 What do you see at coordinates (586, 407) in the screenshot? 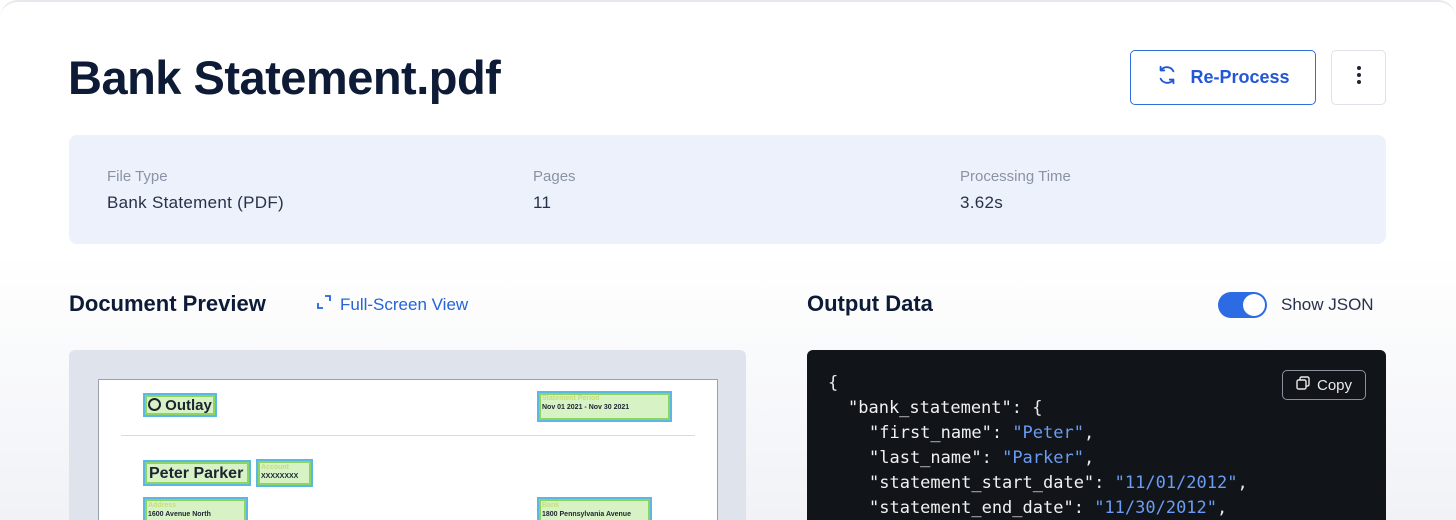
I see `period-value: Nov 01 2021 - Nov 30 2021` at bounding box center [586, 407].